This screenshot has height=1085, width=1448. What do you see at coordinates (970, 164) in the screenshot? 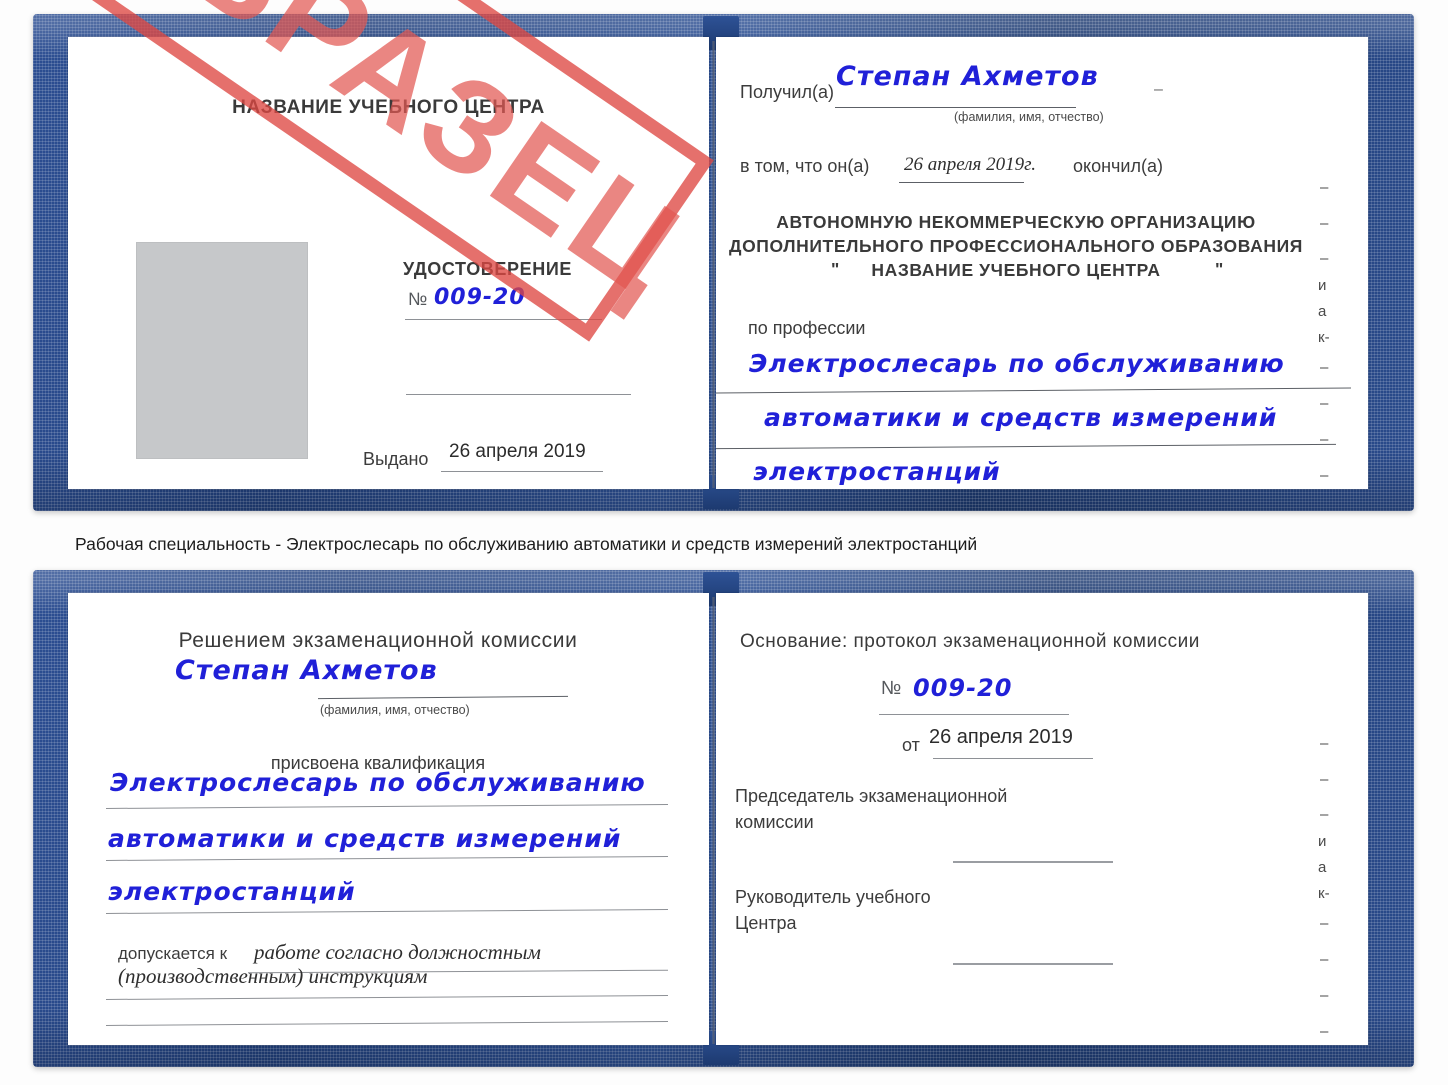
I see `completion-date: 26 апреля 2019г.` at bounding box center [970, 164].